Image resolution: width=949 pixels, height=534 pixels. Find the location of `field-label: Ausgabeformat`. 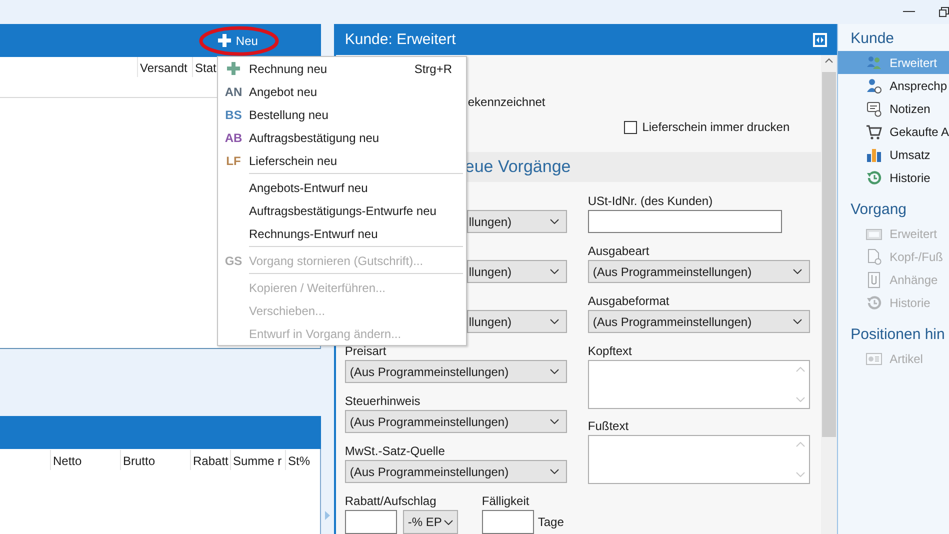

field-label: Ausgabeformat is located at coordinates (629, 301).